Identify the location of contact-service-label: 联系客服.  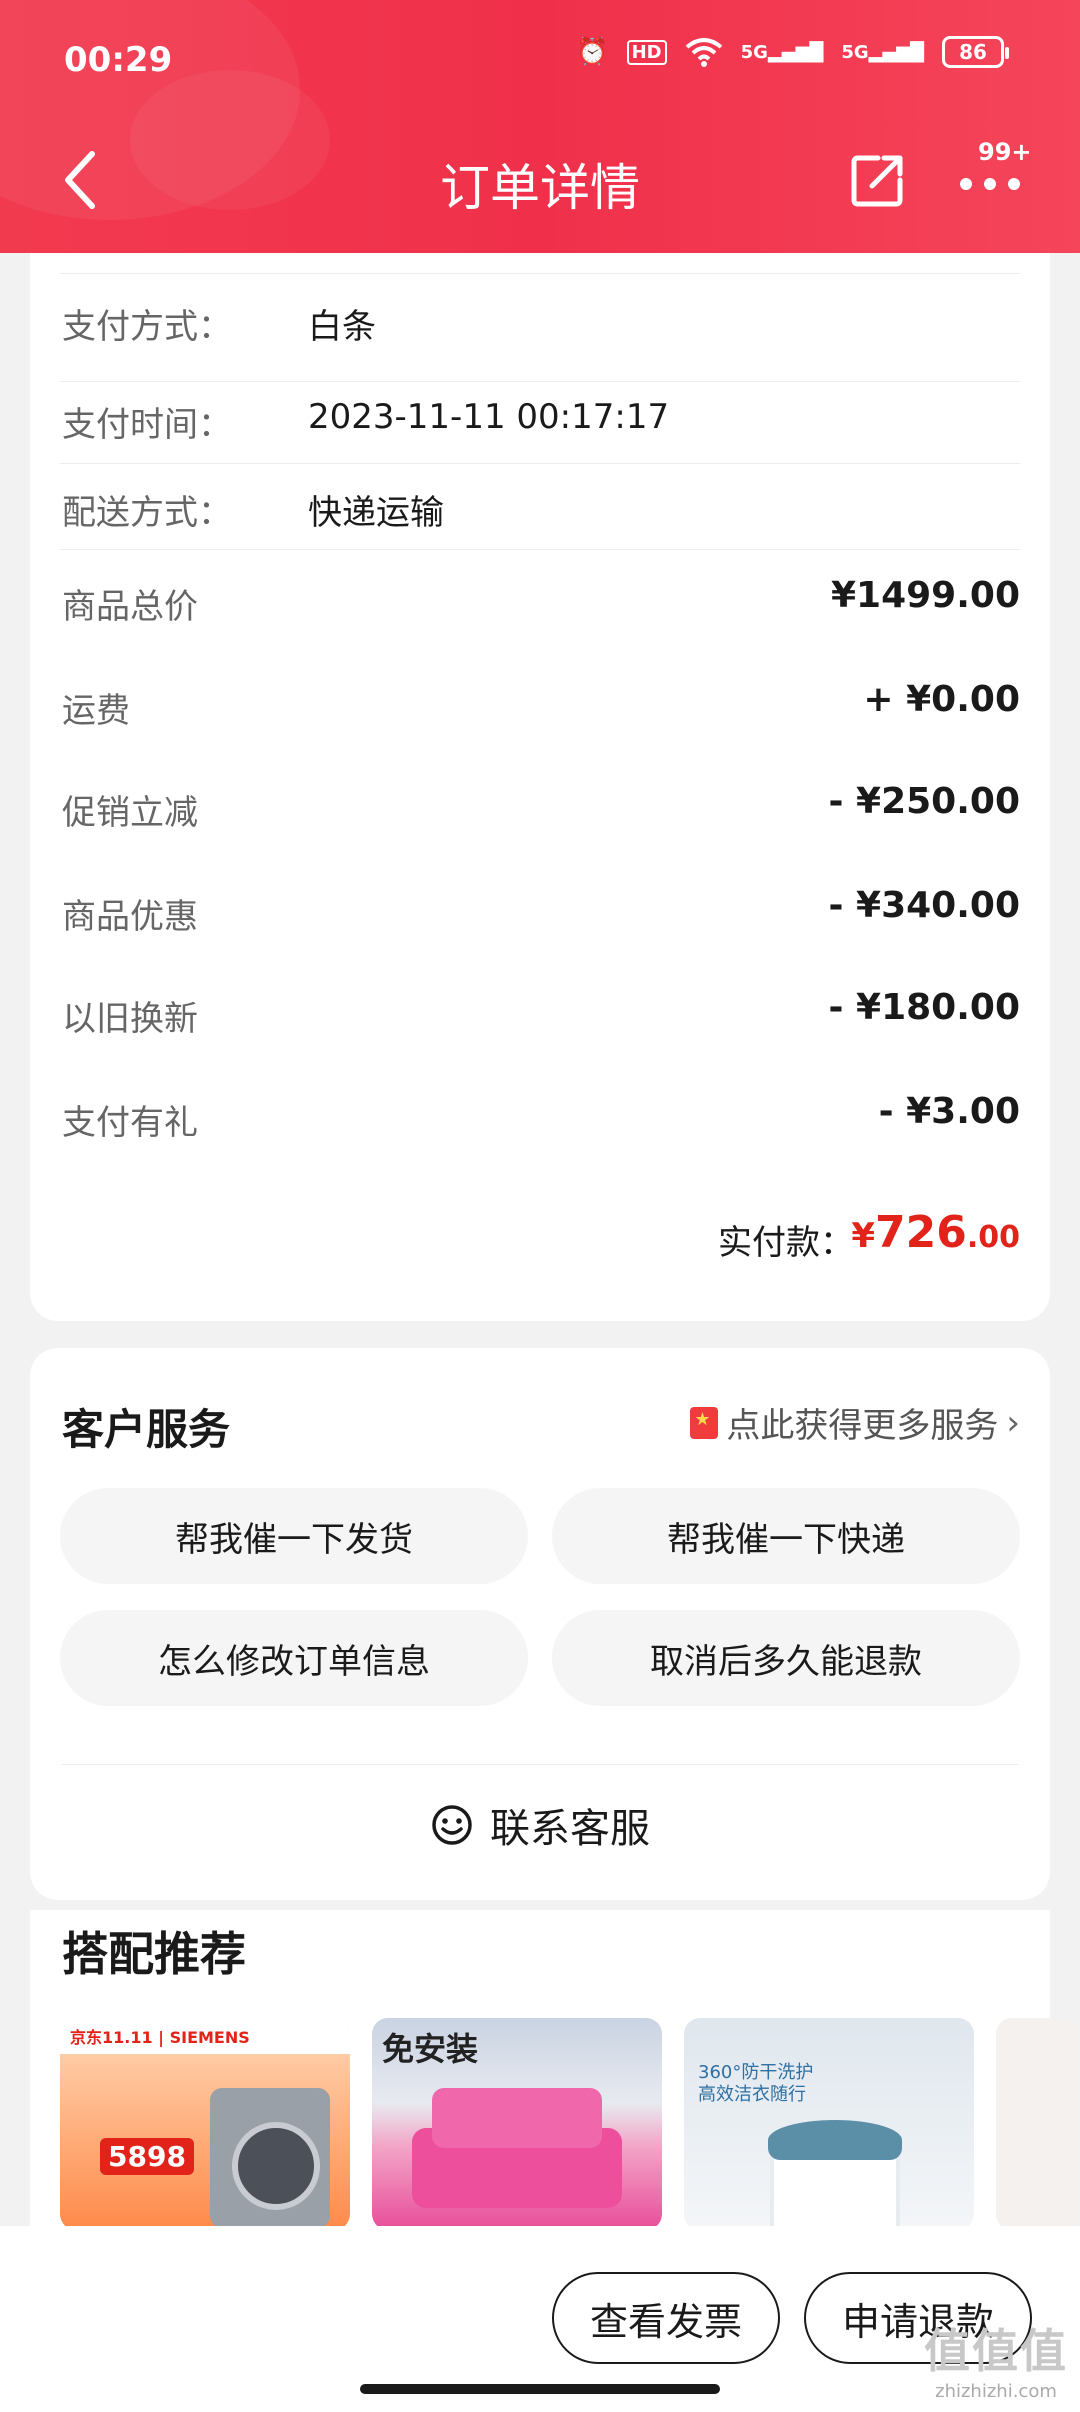
(570, 1829).